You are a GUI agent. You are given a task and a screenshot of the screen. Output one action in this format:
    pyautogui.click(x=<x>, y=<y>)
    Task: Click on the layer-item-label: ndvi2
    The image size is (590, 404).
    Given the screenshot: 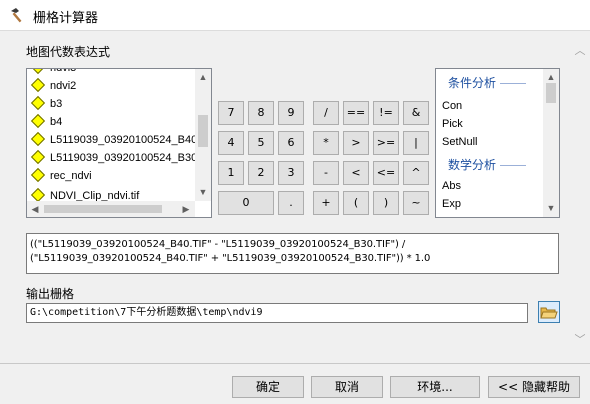 What is the action you would take?
    pyautogui.click(x=63, y=86)
    